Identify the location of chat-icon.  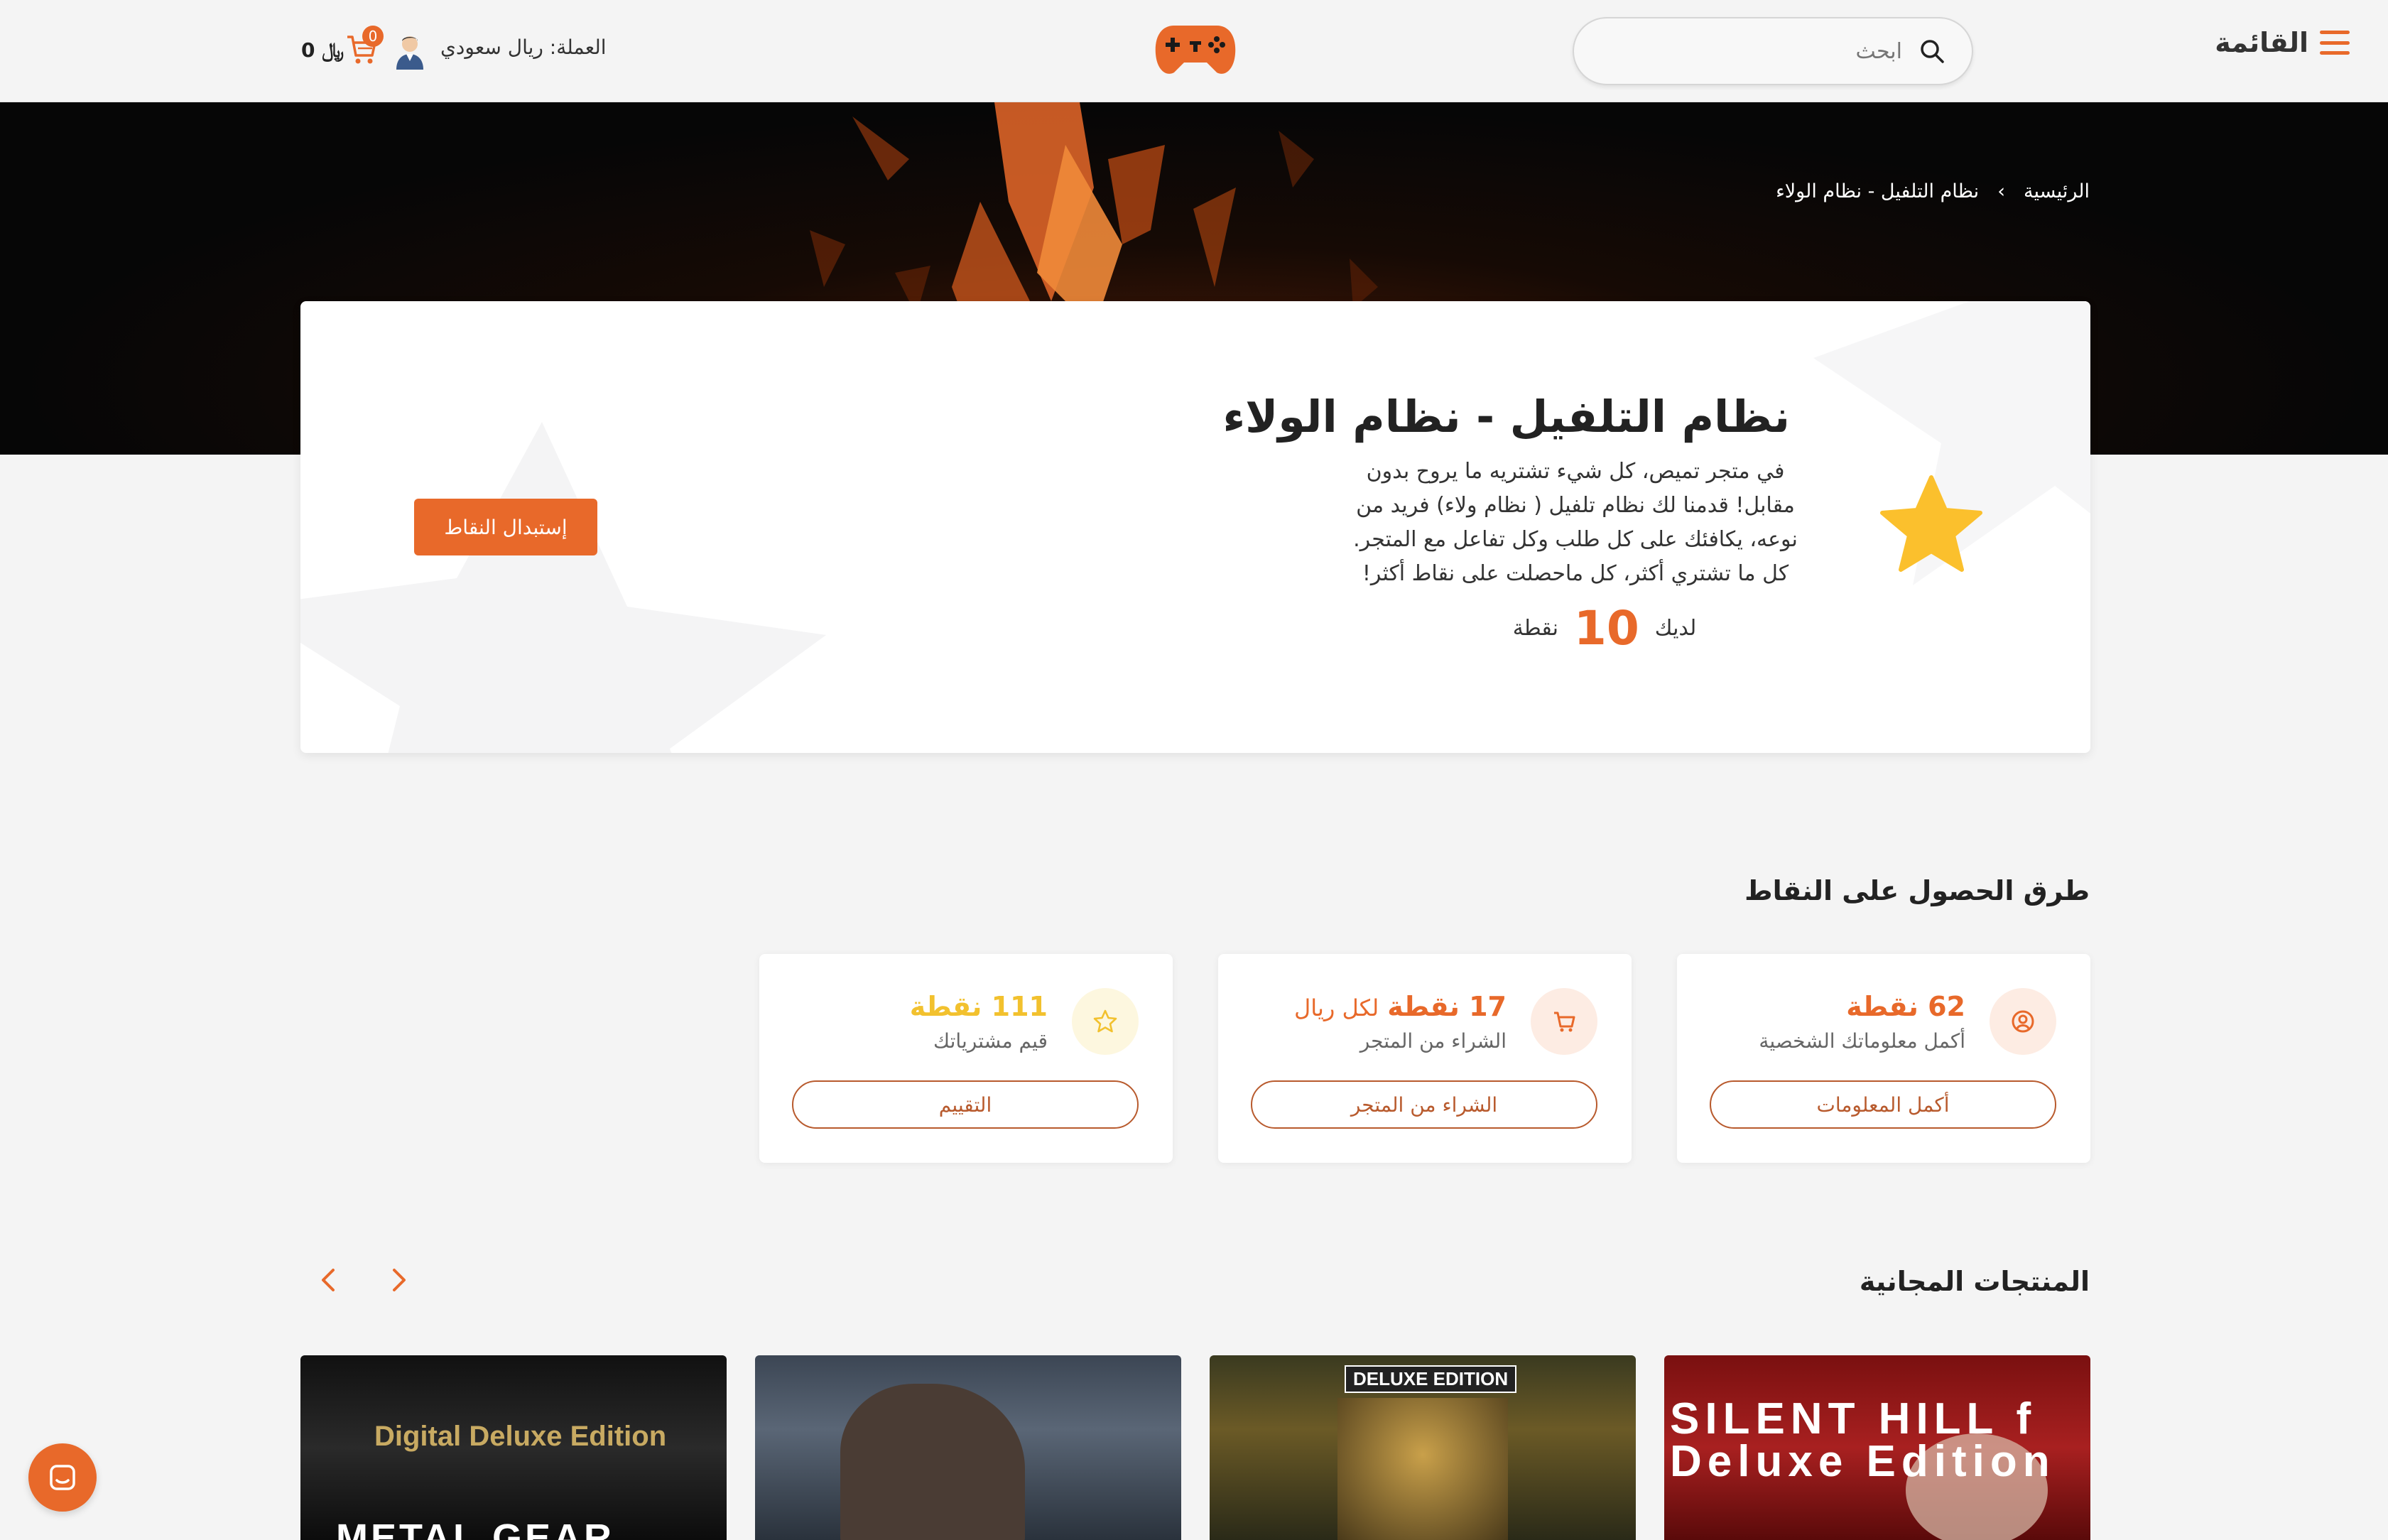
(62, 1478).